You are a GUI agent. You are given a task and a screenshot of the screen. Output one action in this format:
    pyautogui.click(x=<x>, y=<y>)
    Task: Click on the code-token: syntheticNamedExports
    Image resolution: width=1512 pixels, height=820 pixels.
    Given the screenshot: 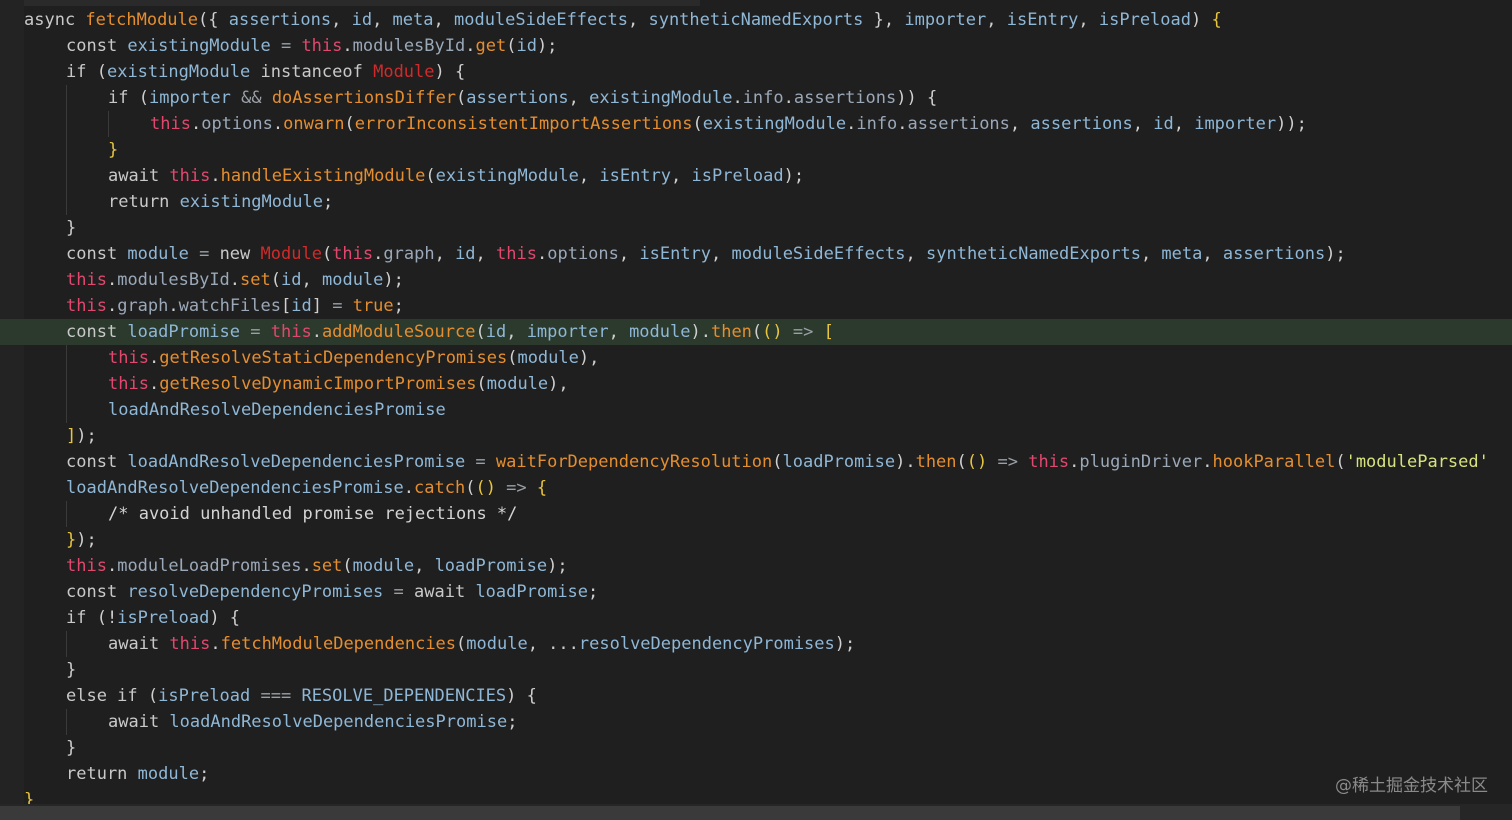 What is the action you would take?
    pyautogui.click(x=1033, y=254)
    